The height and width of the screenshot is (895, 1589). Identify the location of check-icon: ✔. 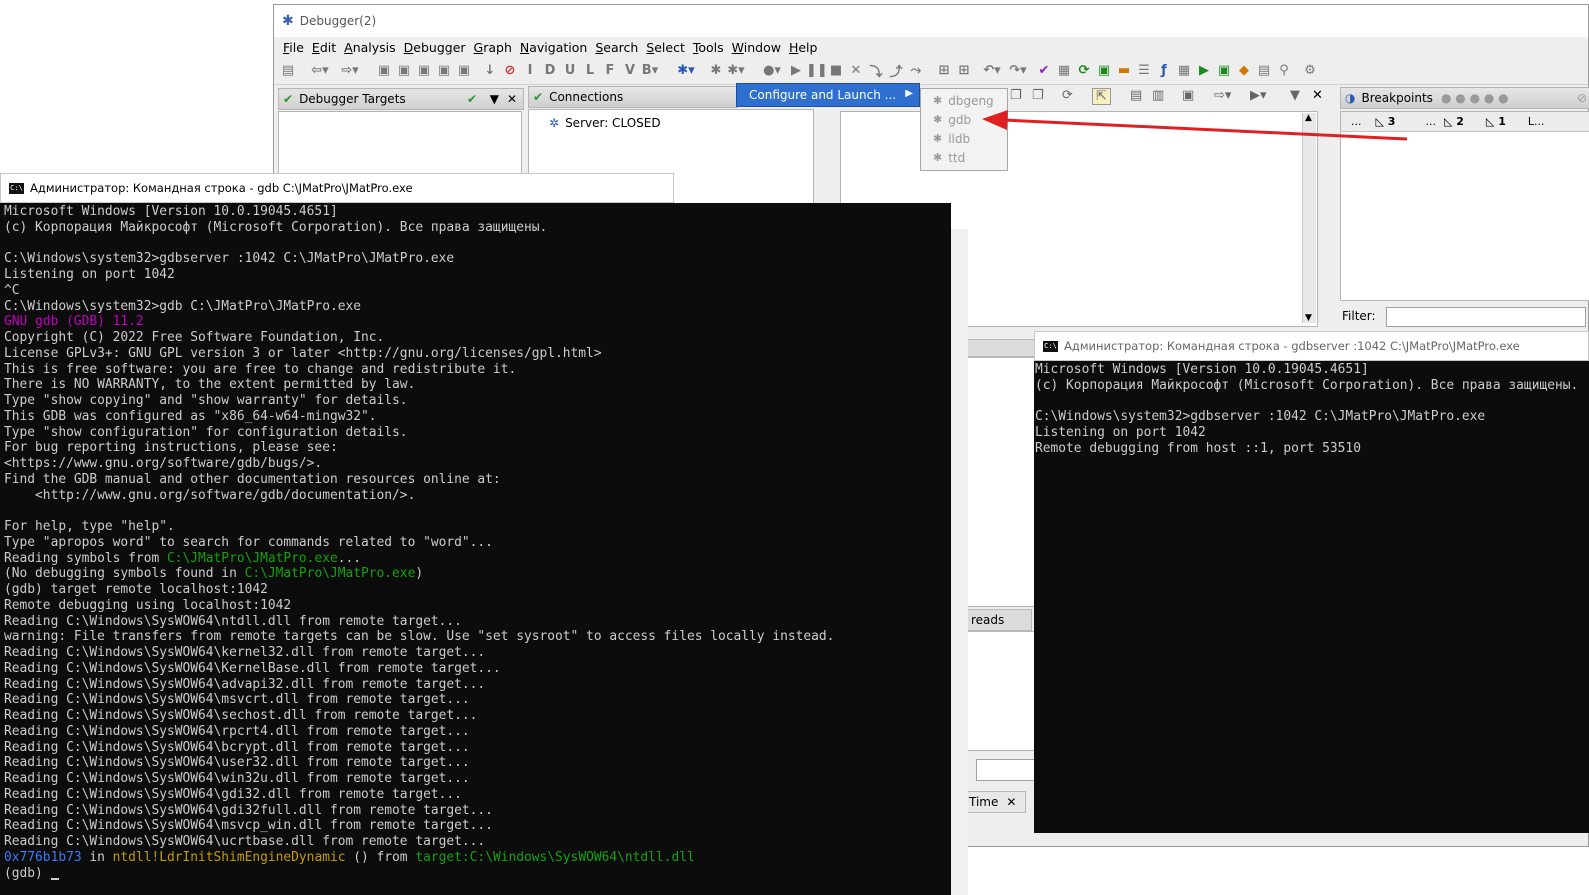
(1044, 70).